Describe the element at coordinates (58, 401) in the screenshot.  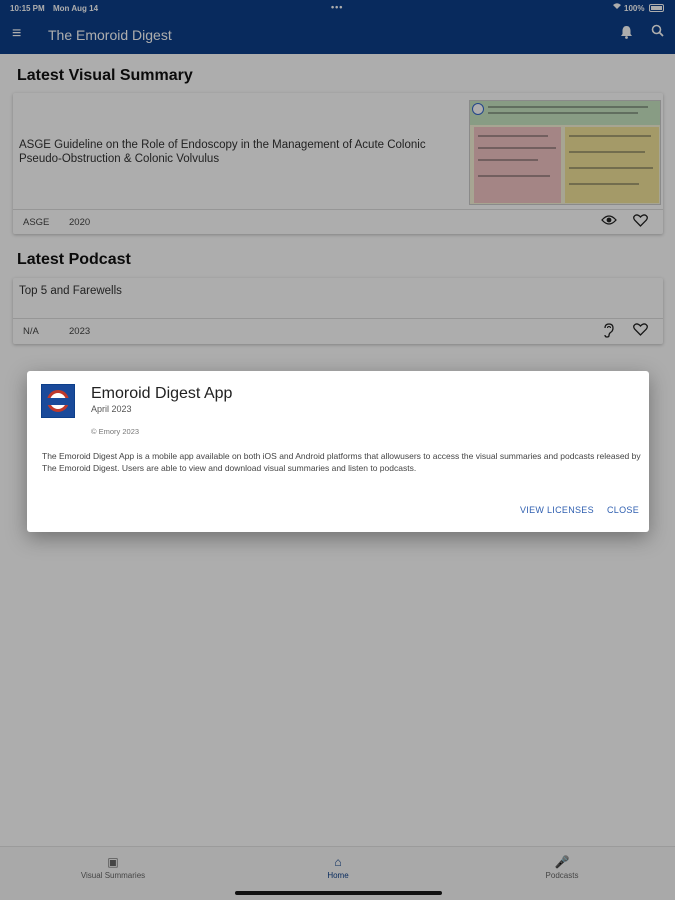
I see `app-logo` at that location.